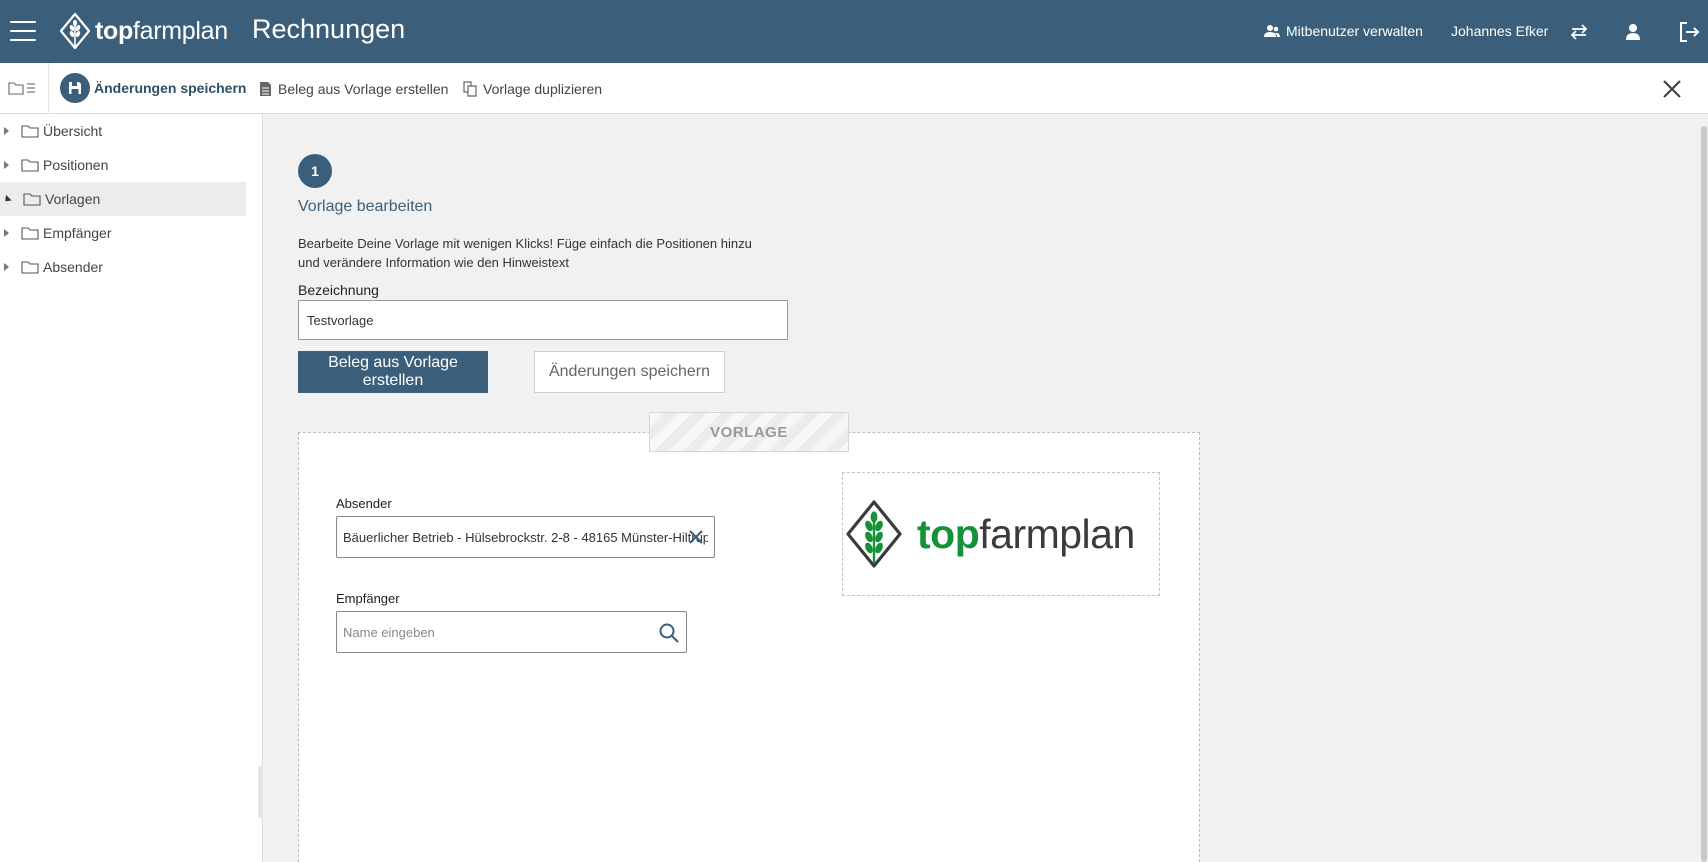 This screenshot has width=1708, height=862. I want to click on save-changes-secondary-button: Änderungen speichern, so click(629, 372).